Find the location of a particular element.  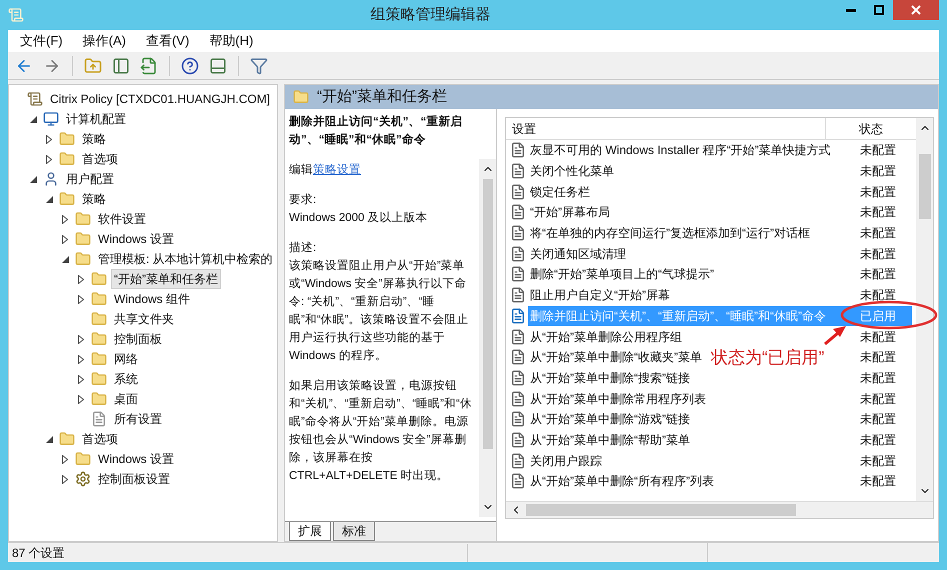

tree-item: Citrix Policy [CTXDC01.HUANGJH.COM] is located at coordinates (160, 99).